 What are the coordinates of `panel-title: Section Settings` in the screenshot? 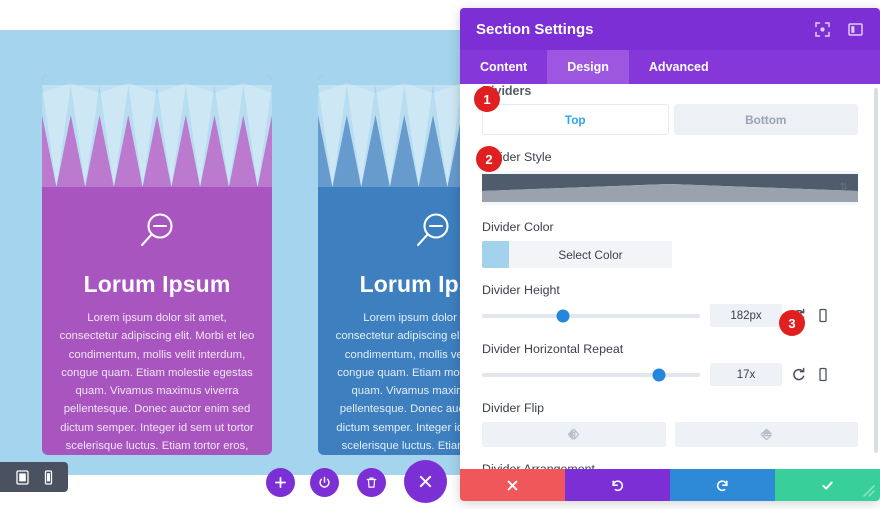 It's located at (535, 29).